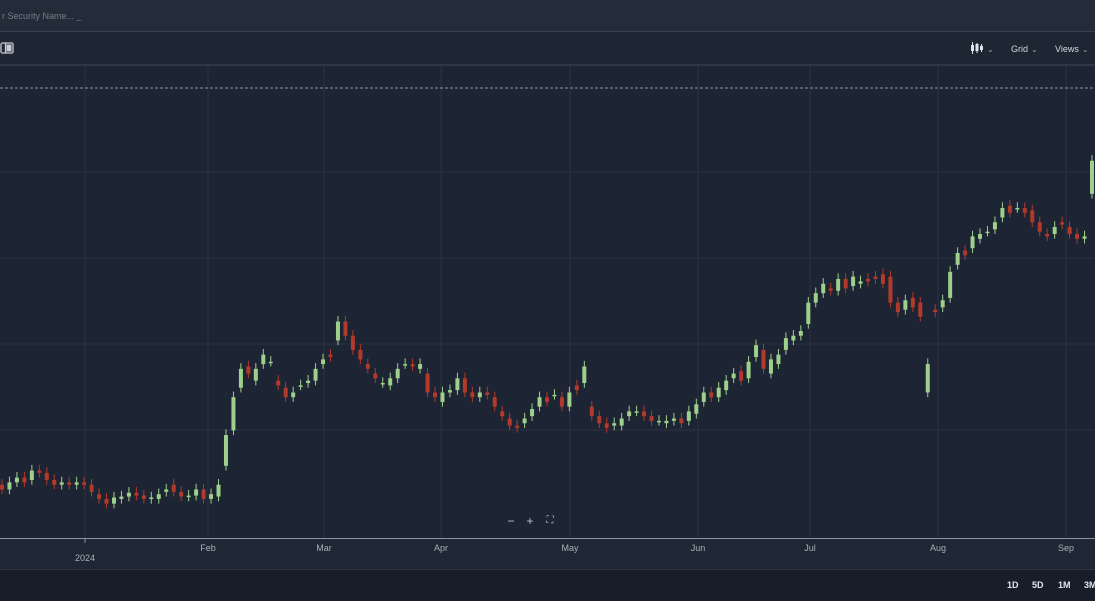 Image resolution: width=1095 pixels, height=601 pixels. I want to click on x-axis: 2024 Feb Mar Apr May Jun Jul Aug Sep, so click(547, 554).